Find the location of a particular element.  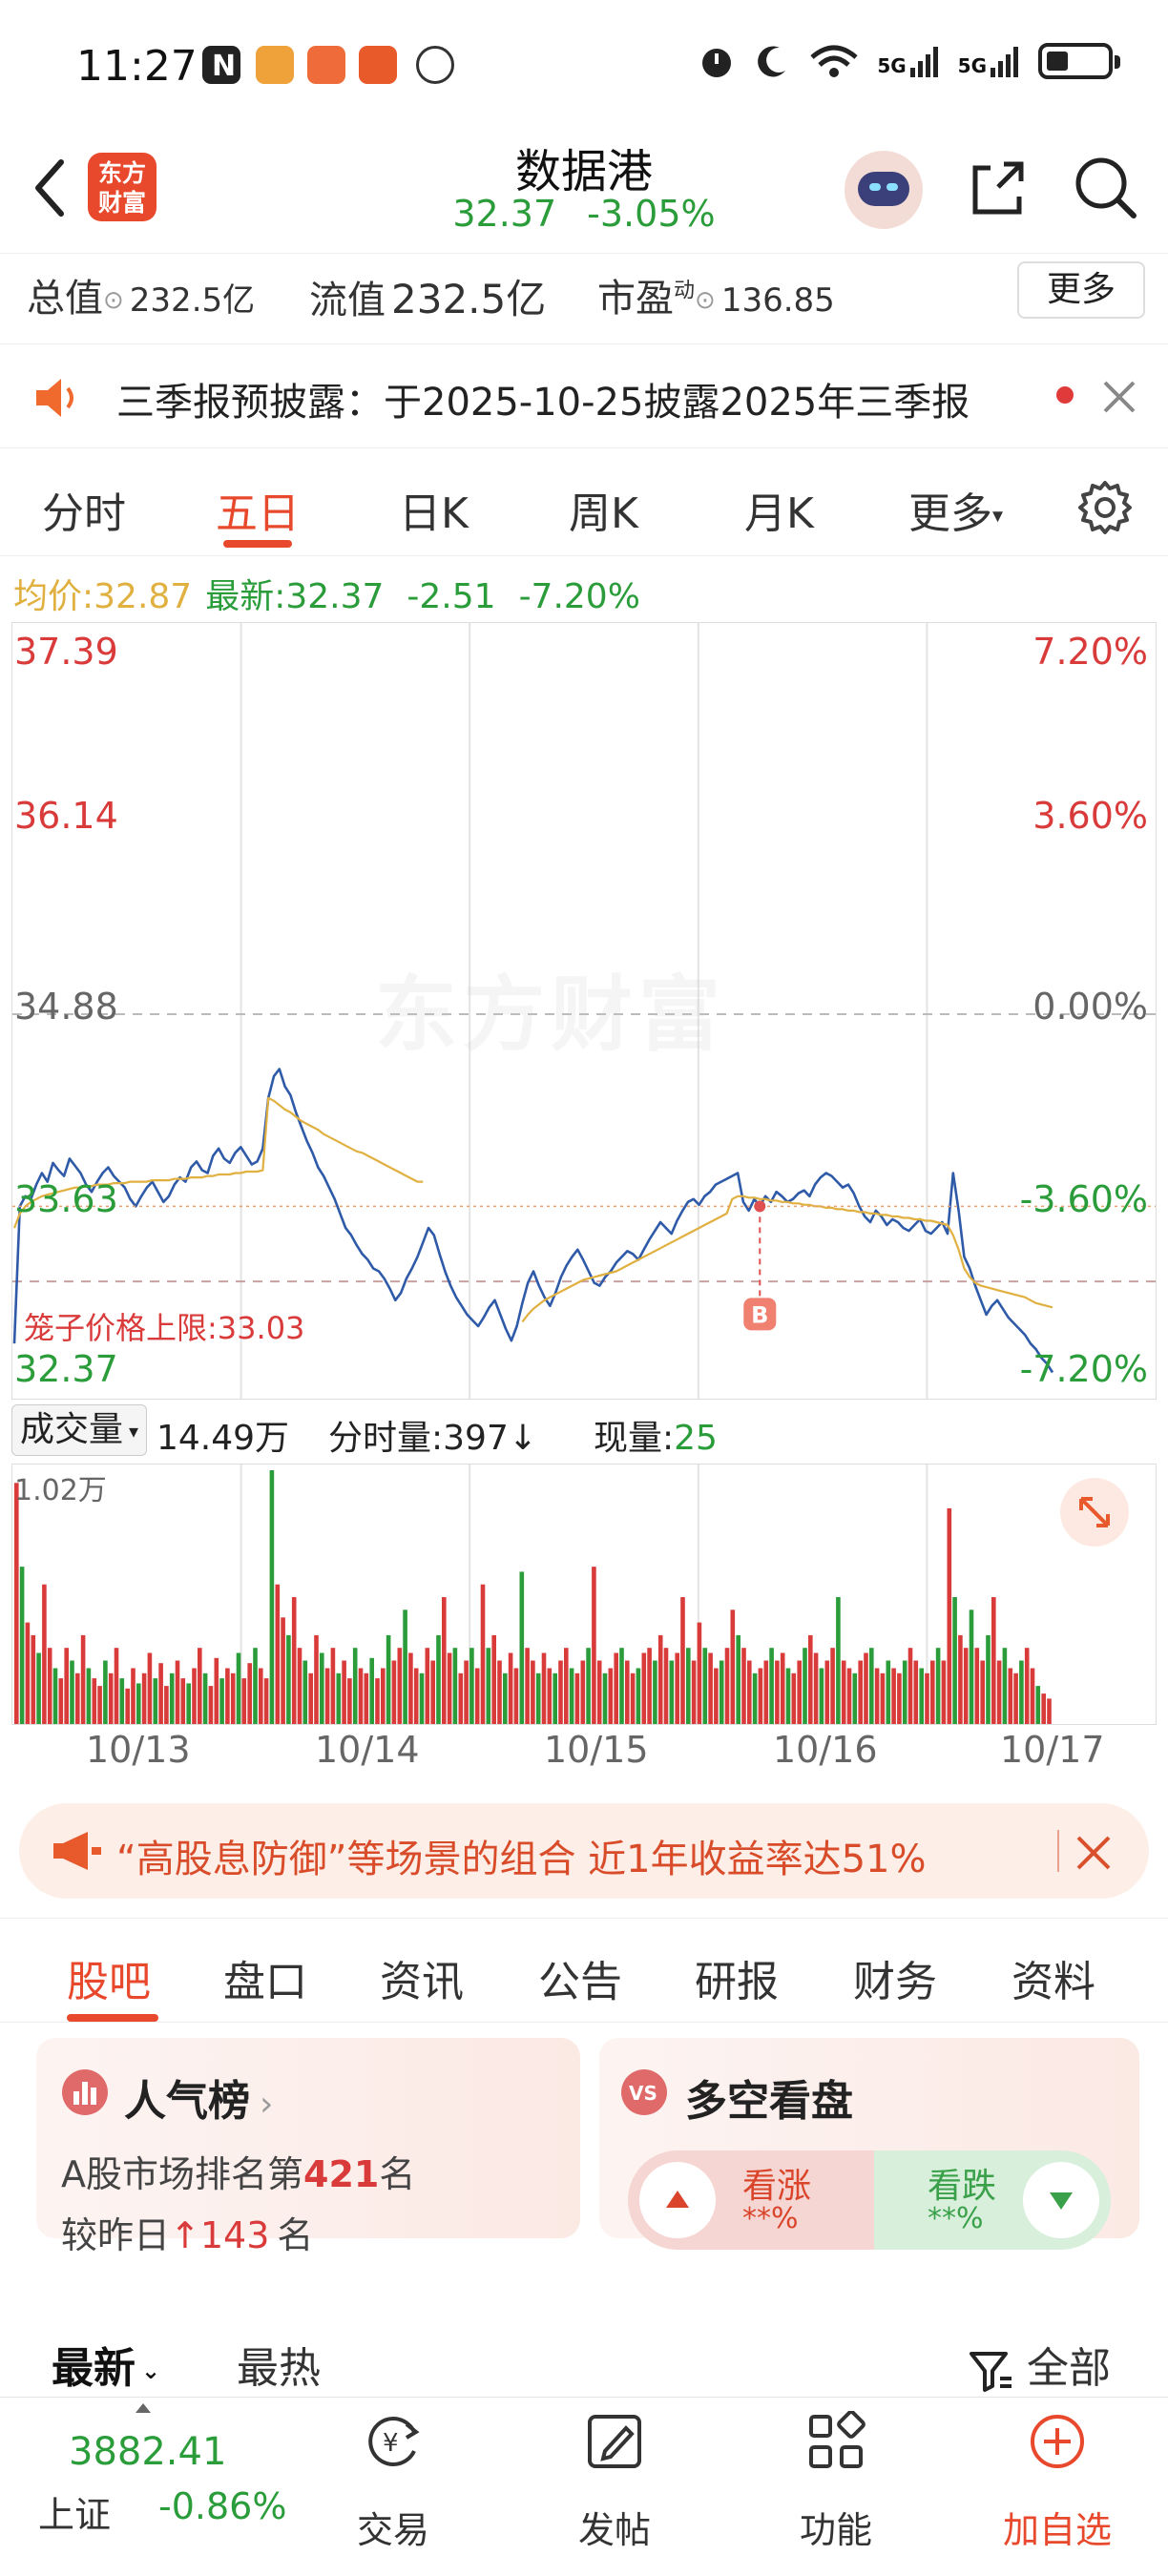

float-market-value: 流值 232.5亿 is located at coordinates (428, 299).